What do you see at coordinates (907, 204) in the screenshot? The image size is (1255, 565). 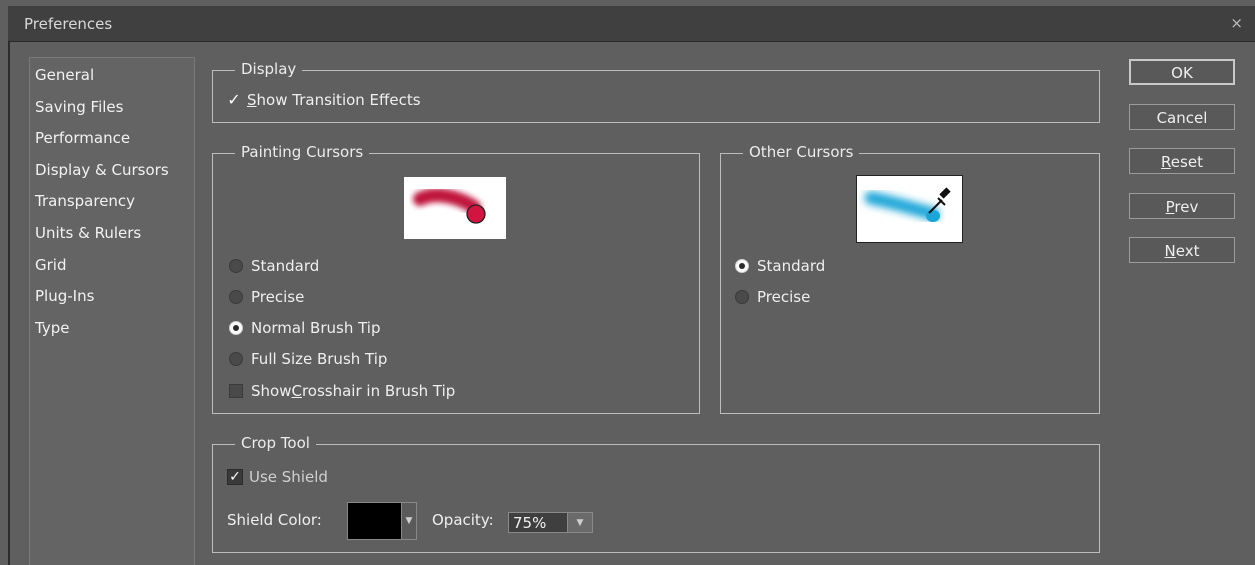 I see `eyedropper-stroke-icon` at bounding box center [907, 204].